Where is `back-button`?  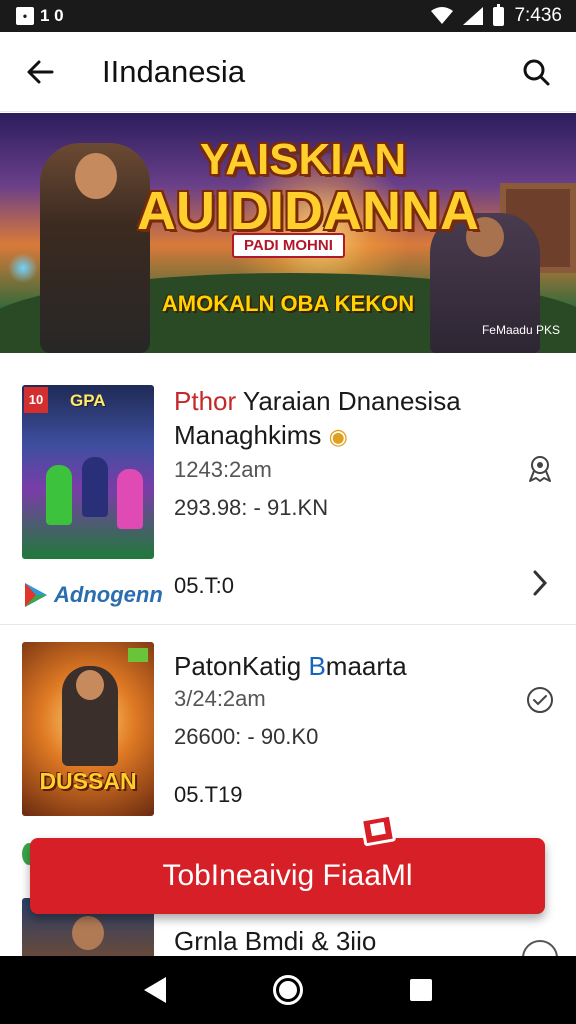
back-button is located at coordinates (40, 72).